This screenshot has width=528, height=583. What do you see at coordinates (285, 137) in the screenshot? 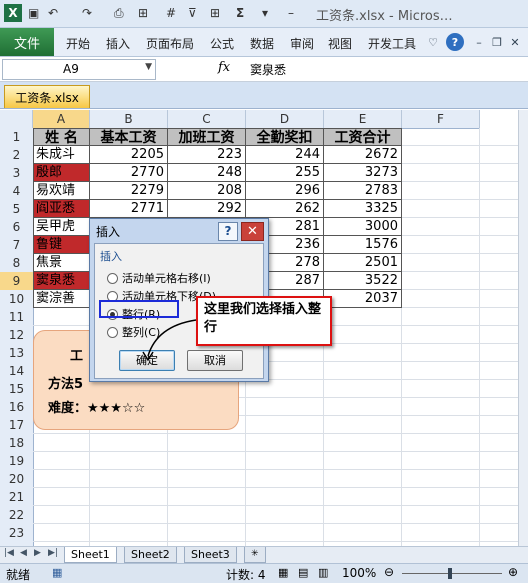
I see `table-header-cell: 全勤奖扣` at bounding box center [285, 137].